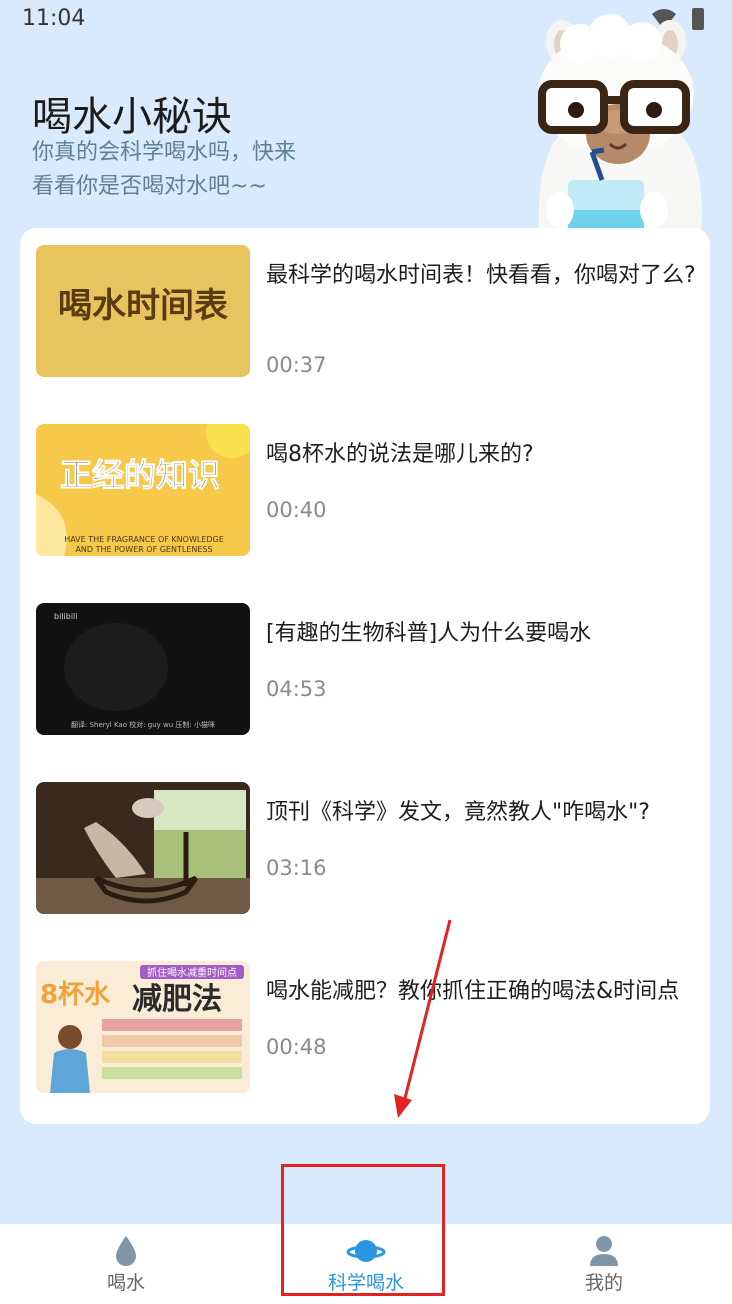 This screenshot has height=1304, width=732. Describe the element at coordinates (604, 1251) in the screenshot. I see `person-icon` at that location.